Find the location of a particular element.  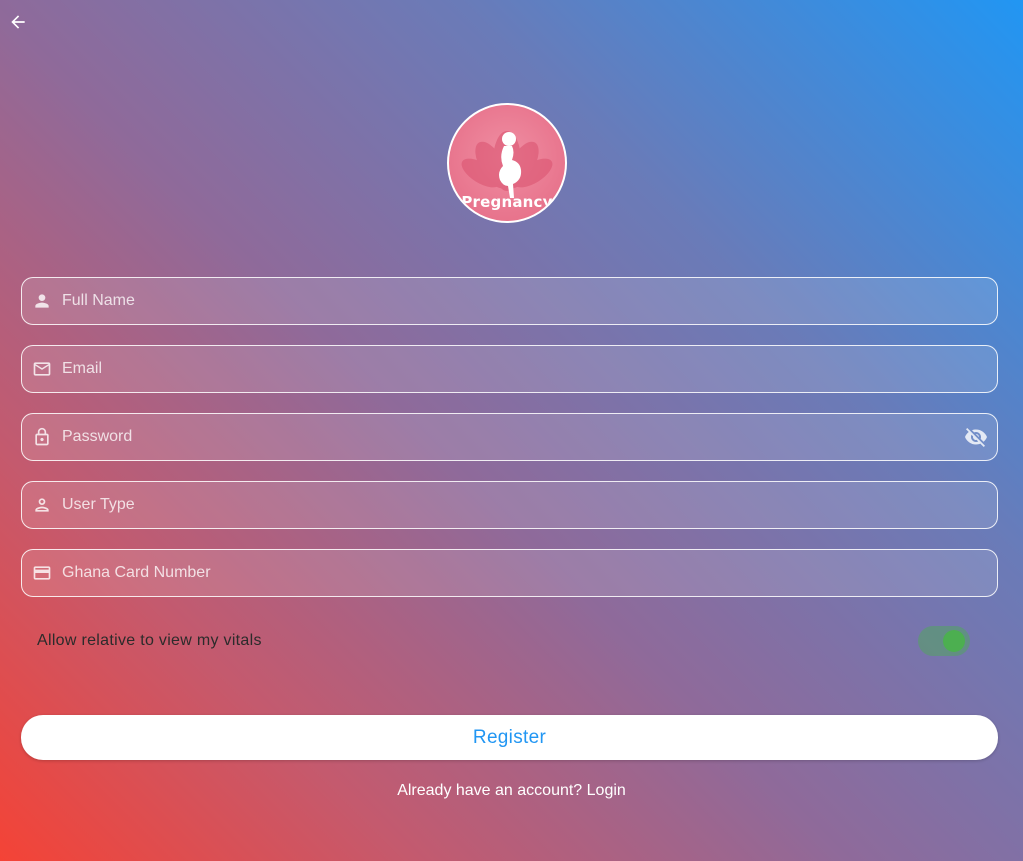

vitals-permission-switch is located at coordinates (944, 641).